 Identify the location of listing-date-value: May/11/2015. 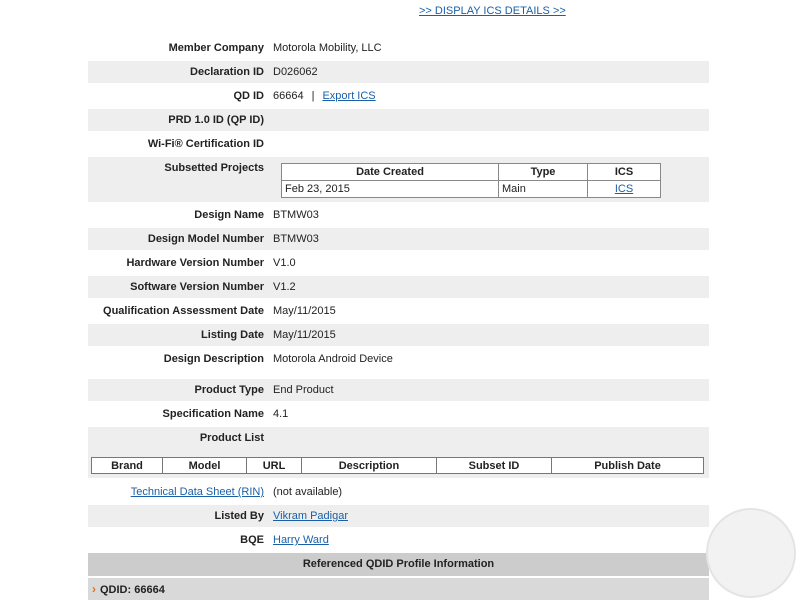
(304, 335).